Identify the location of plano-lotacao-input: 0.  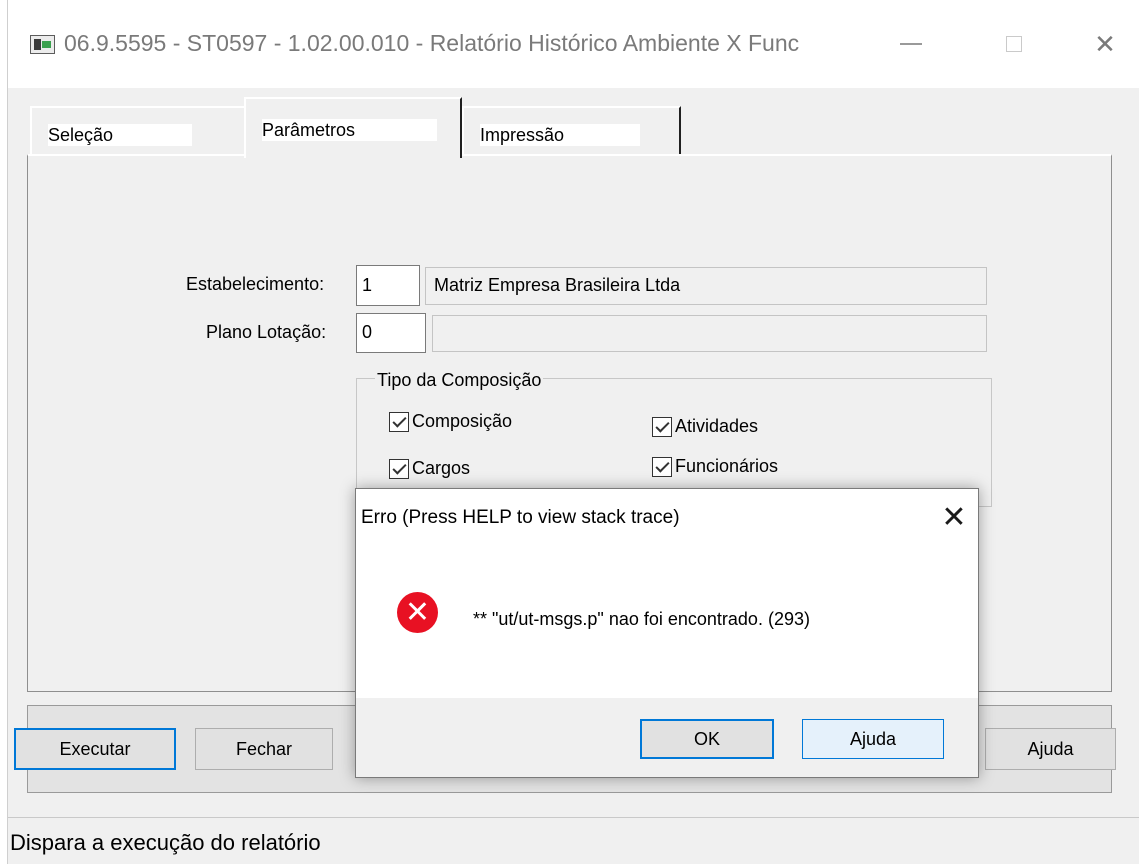
(391, 333).